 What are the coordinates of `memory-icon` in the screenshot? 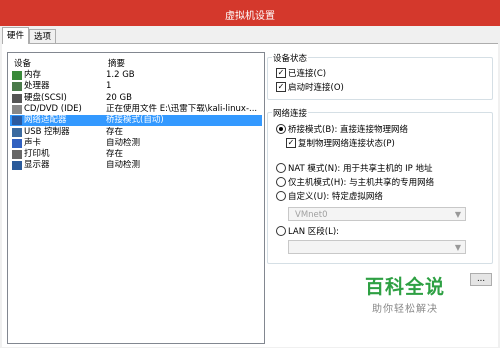 It's located at (17, 75).